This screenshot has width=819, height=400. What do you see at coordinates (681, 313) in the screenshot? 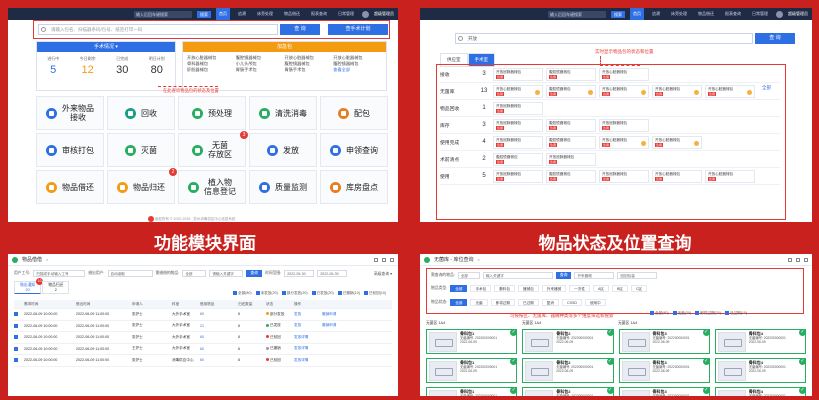
I see `status-checkbox: 无菌(20)` at bounding box center [681, 313].